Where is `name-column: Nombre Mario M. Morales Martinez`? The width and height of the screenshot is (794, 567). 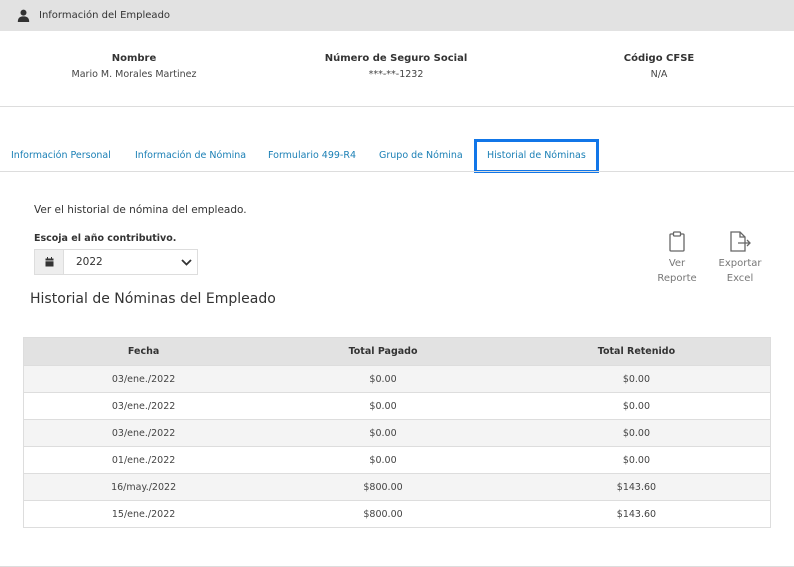 name-column: Nombre Mario M. Morales Martinez is located at coordinates (134, 66).